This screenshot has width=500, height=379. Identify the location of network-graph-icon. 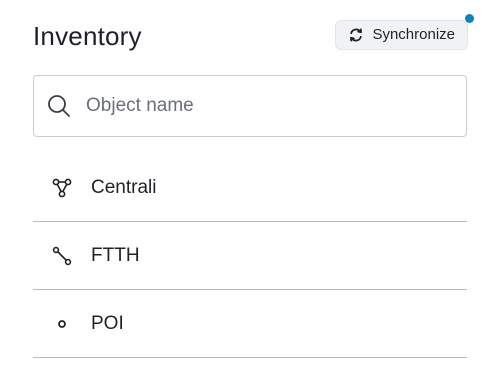
(62, 187).